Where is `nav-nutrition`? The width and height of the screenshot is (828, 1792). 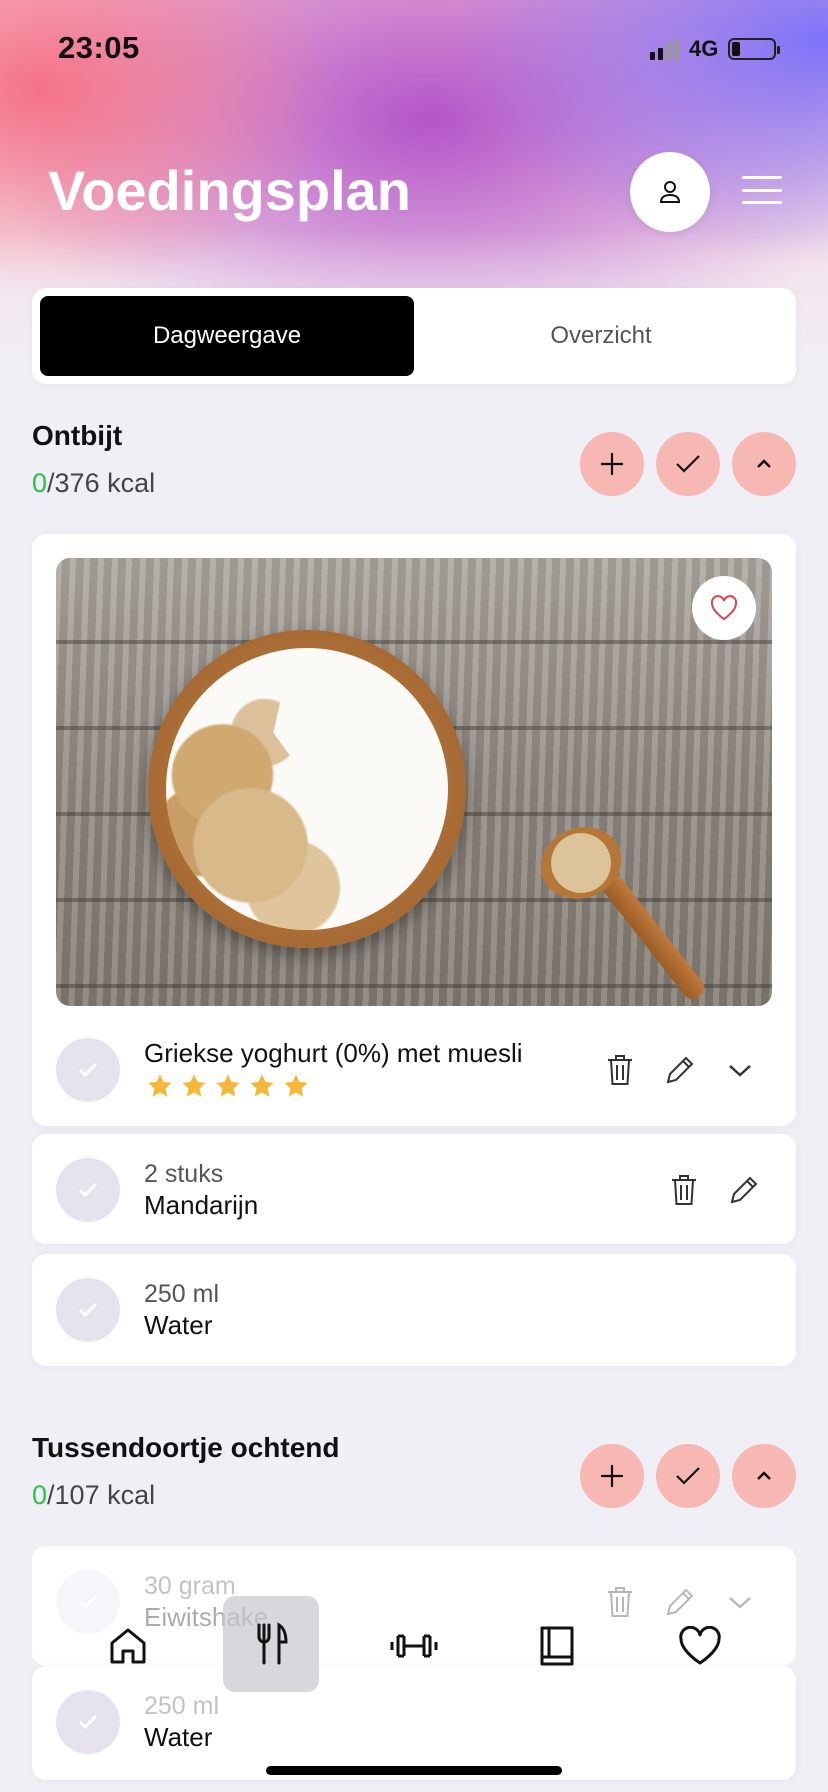 nav-nutrition is located at coordinates (271, 1644).